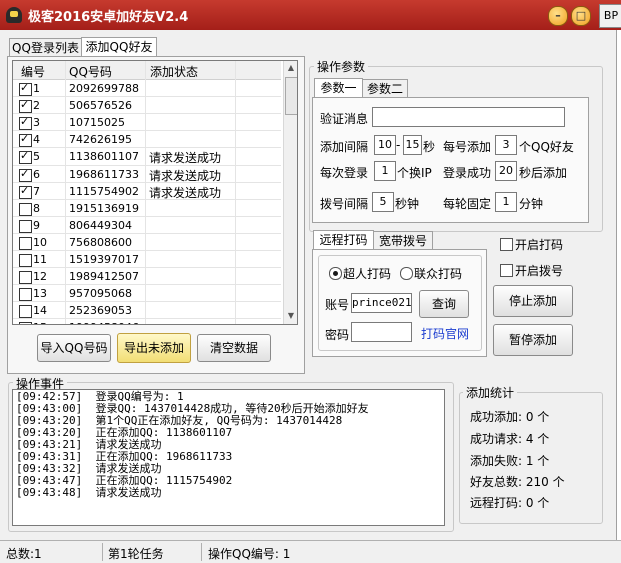 This screenshot has height=563, width=621. Describe the element at coordinates (147, 293) in the screenshot. I see `table-row: 13 957095068` at that location.